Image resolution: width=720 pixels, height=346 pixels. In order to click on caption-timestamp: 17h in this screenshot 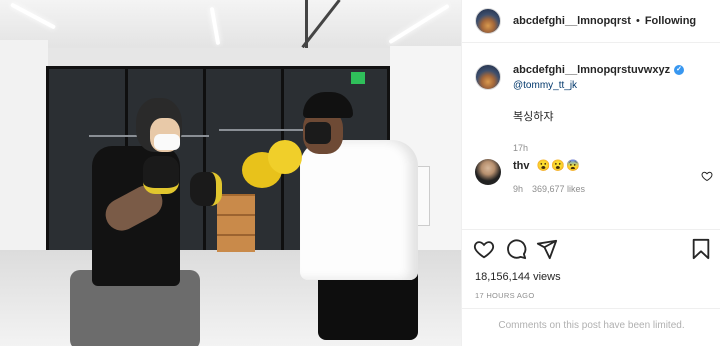, I will do `click(521, 148)`.